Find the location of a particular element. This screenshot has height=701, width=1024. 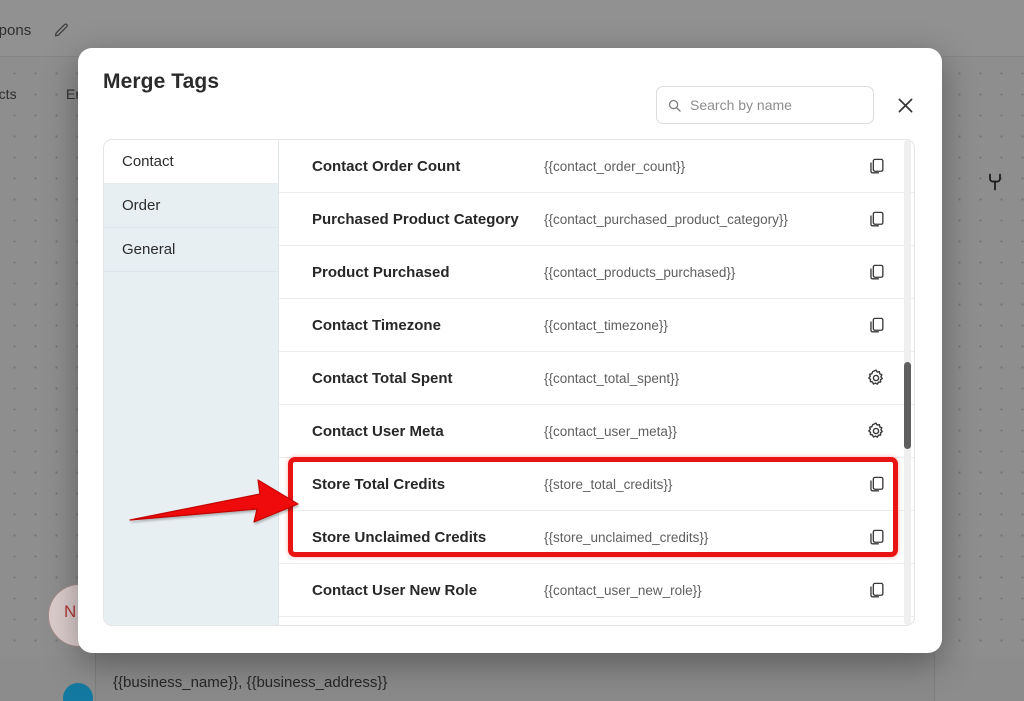

tab-order: Order is located at coordinates (191, 206).